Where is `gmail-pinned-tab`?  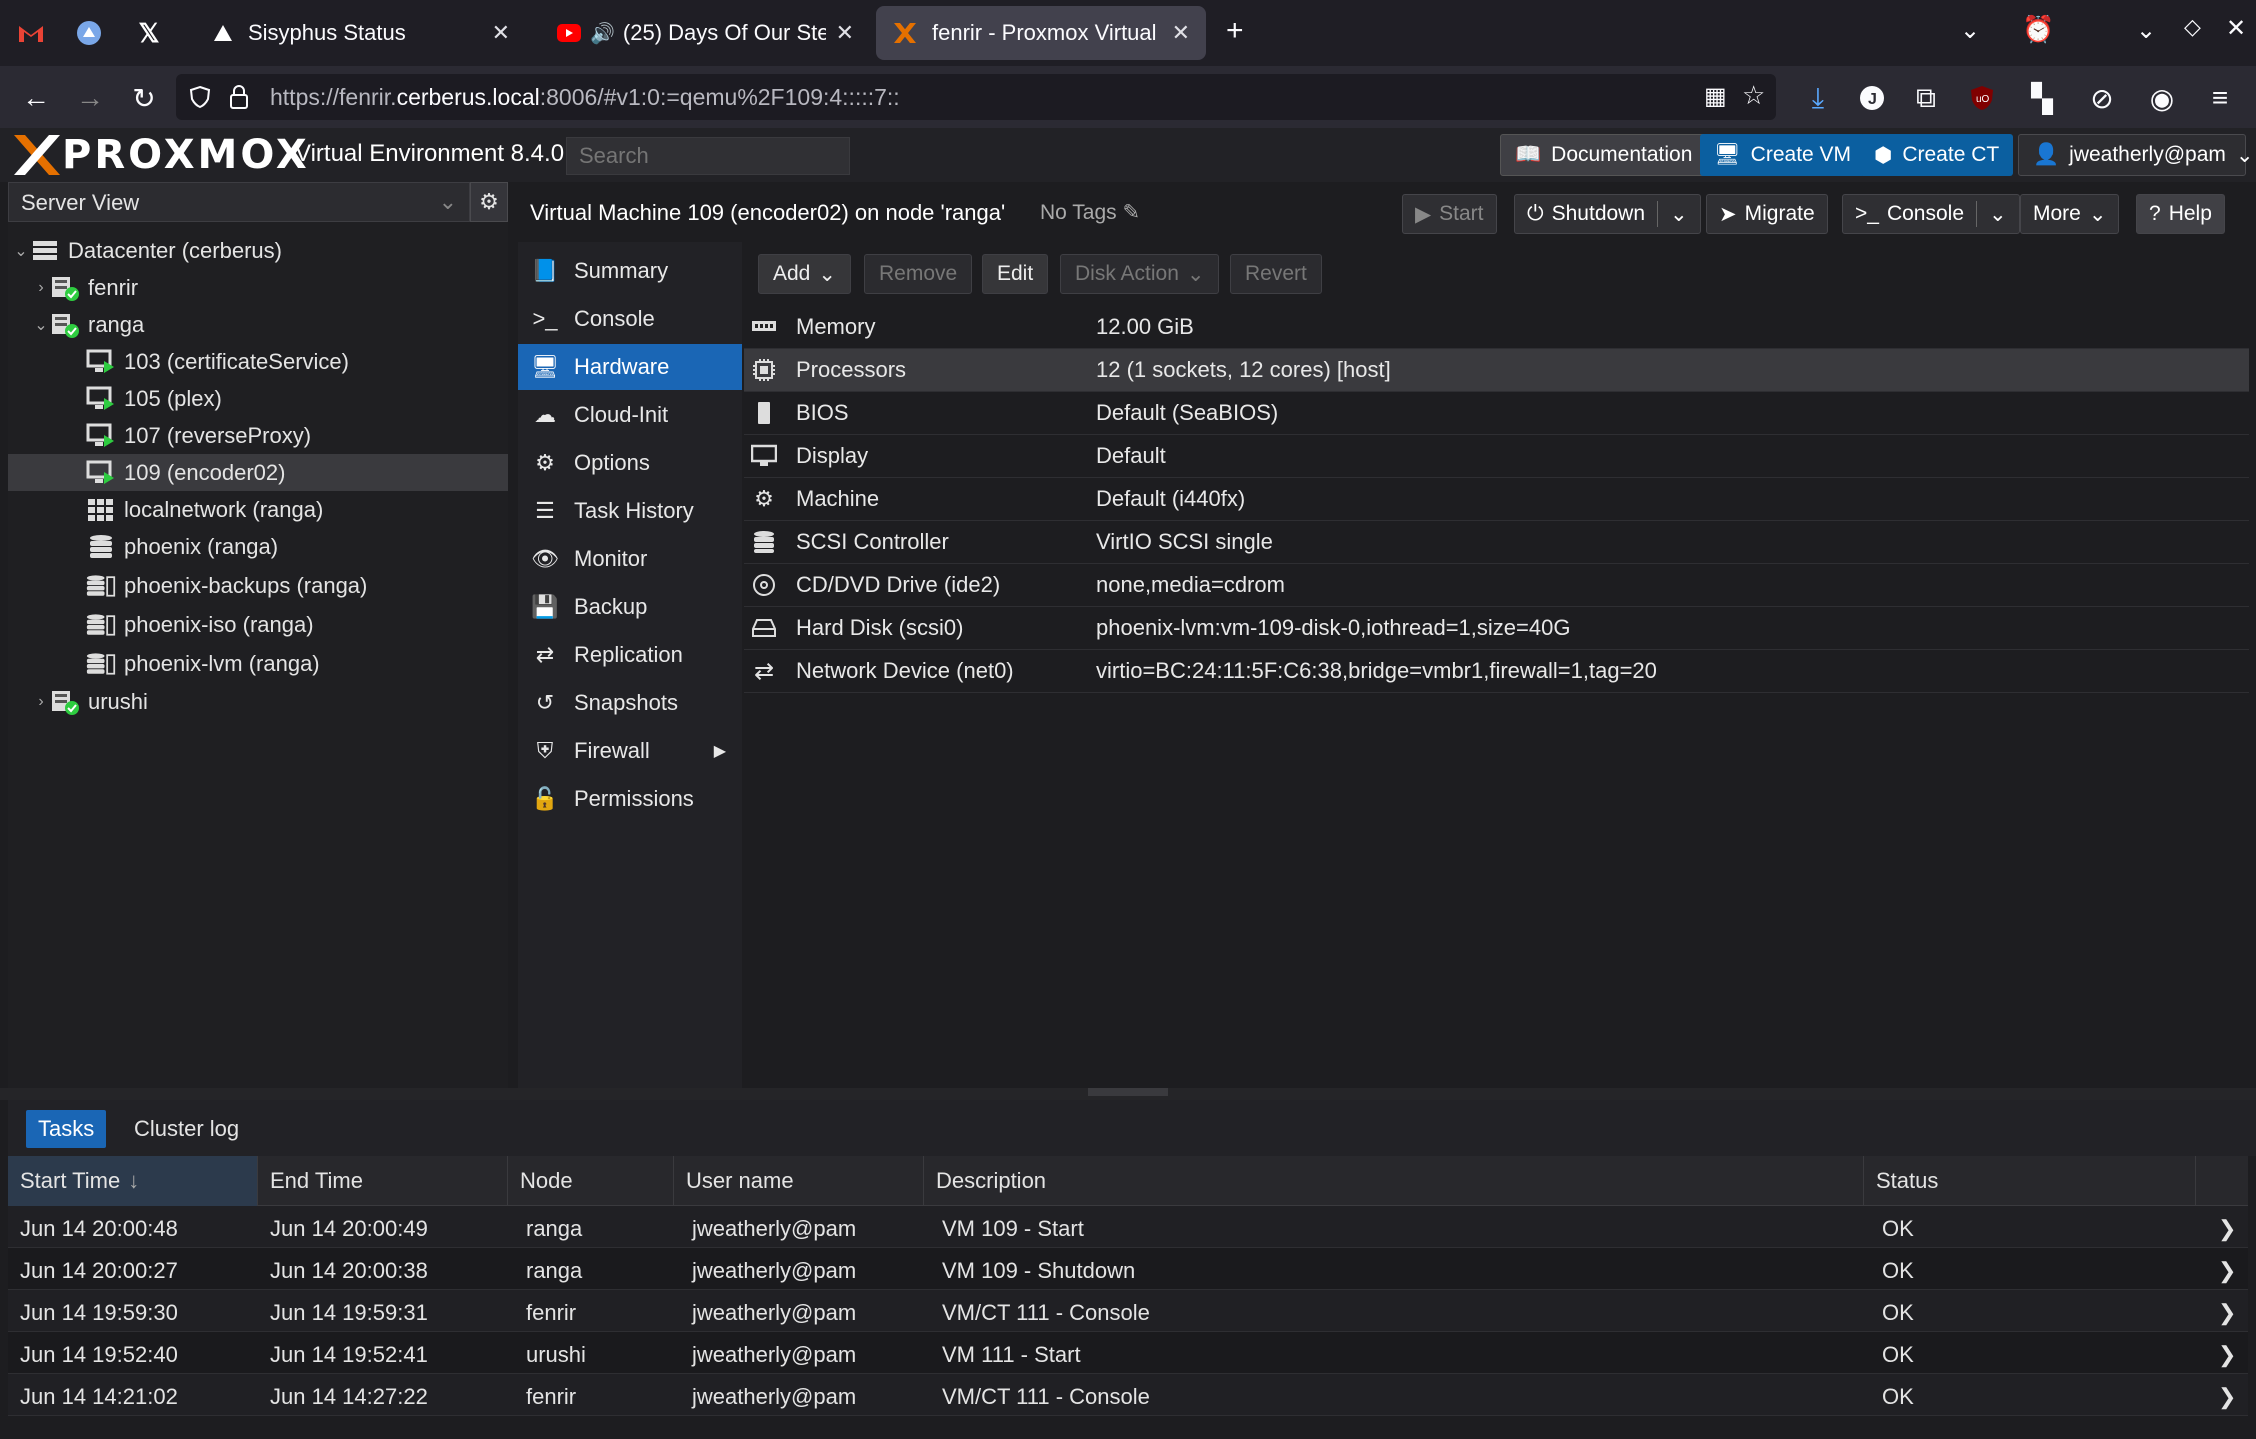 gmail-pinned-tab is located at coordinates (31, 33).